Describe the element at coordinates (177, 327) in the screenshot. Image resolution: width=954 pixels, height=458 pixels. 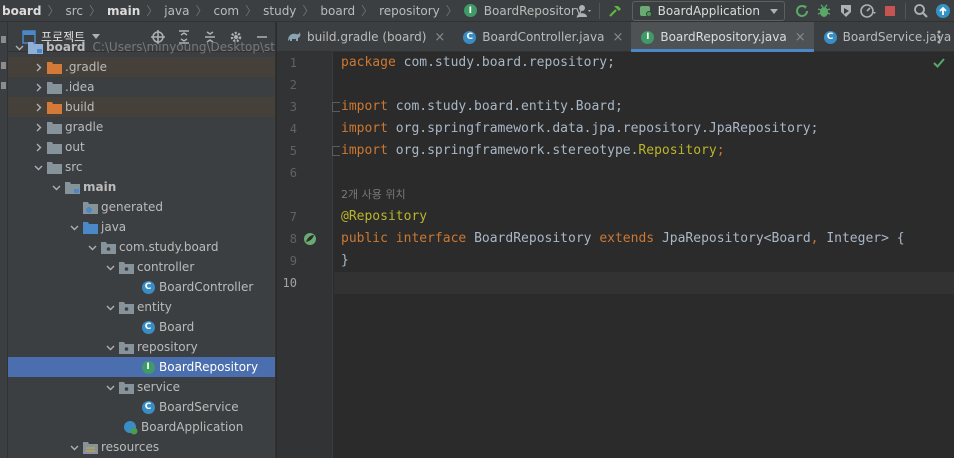
I see `tree-label: Board` at that location.